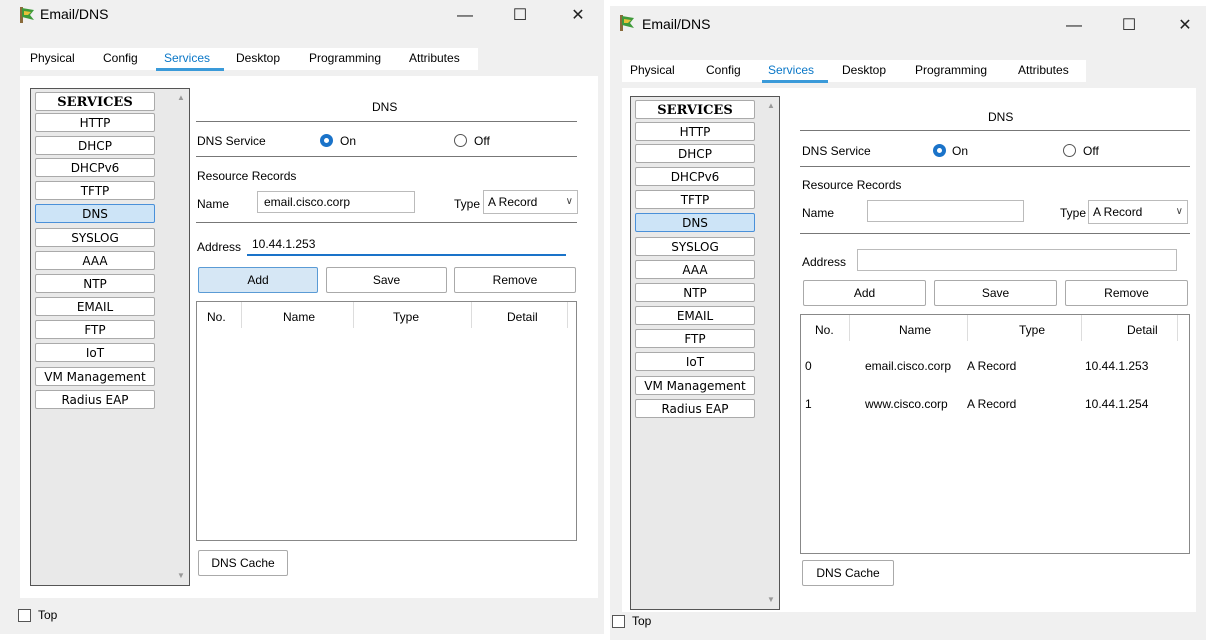 Image resolution: width=1206 pixels, height=640 pixels. I want to click on record-1-no: 1, so click(808, 404).